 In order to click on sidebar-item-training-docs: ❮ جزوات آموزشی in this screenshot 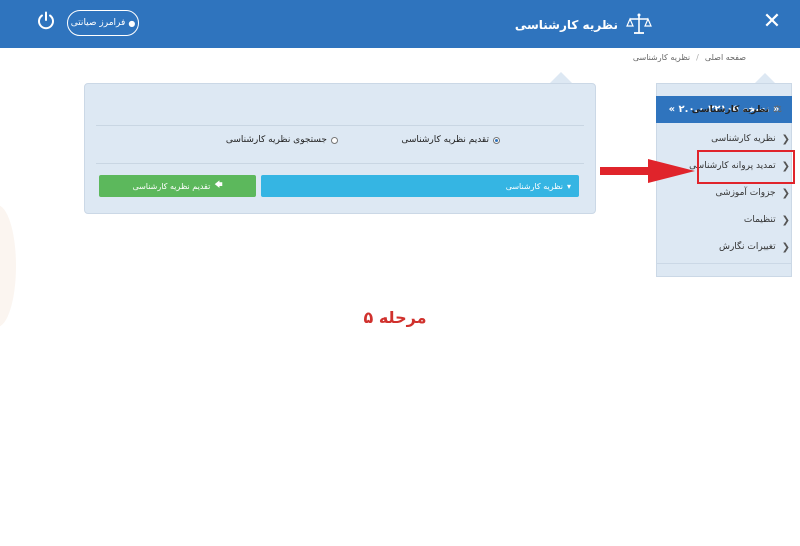, I will do `click(731, 193)`.